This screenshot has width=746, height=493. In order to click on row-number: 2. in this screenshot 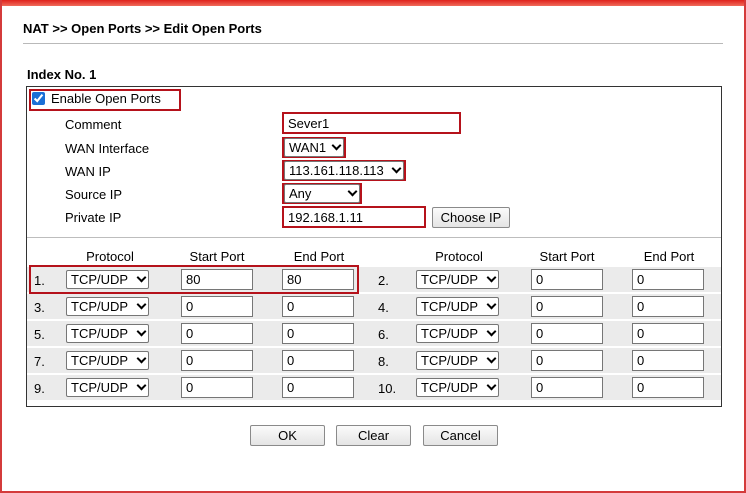, I will do `click(383, 280)`.